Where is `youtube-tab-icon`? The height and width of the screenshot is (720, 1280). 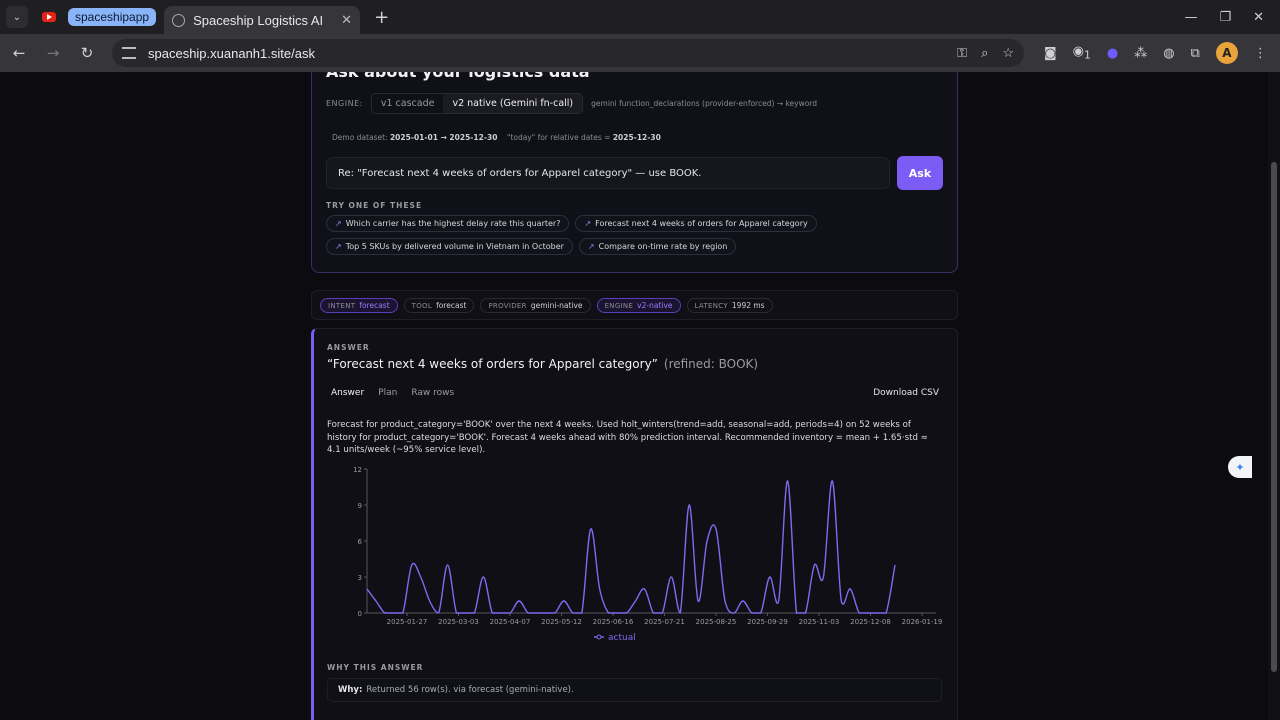
youtube-tab-icon is located at coordinates (49, 17).